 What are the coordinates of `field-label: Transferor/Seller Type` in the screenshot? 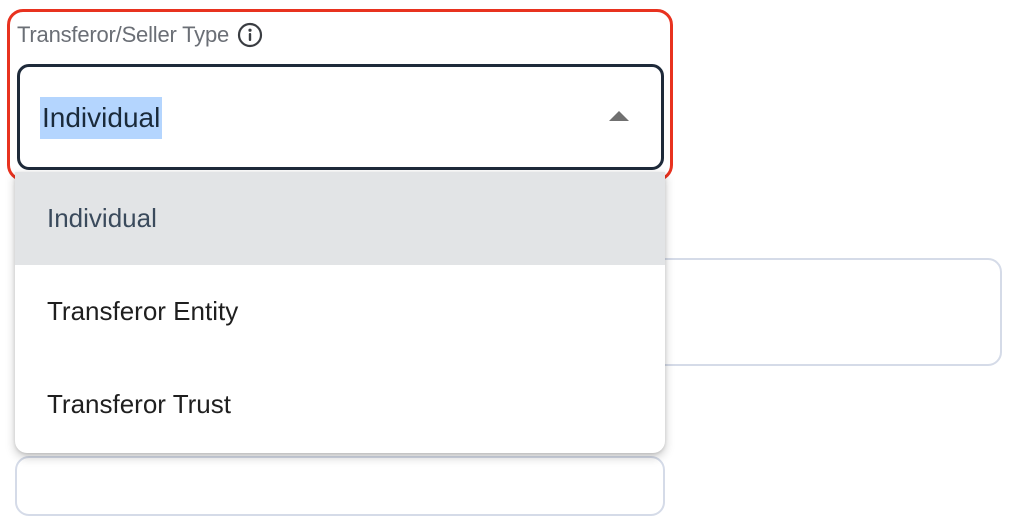 It's located at (123, 34).